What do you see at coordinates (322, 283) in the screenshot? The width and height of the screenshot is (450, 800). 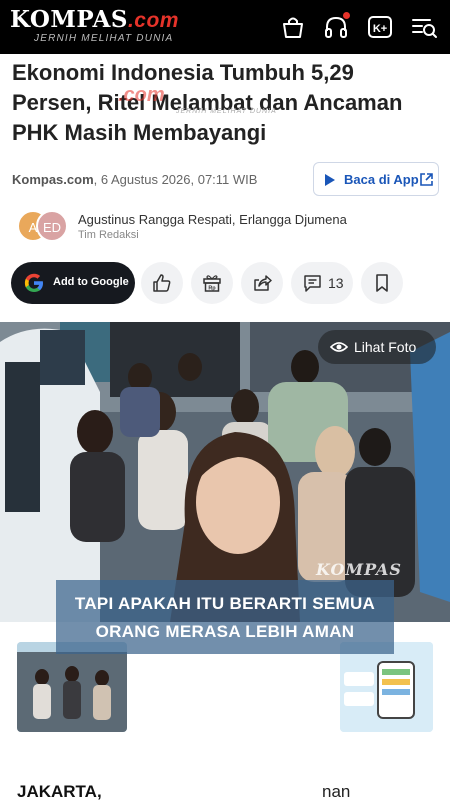 I see `comments-button: 13` at bounding box center [322, 283].